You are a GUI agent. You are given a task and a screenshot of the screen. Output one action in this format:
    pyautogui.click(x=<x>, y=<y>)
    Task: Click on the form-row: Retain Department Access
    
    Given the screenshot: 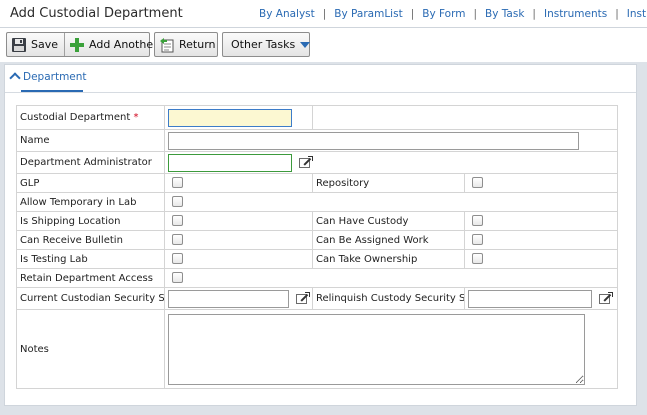 What is the action you would take?
    pyautogui.click(x=317, y=278)
    